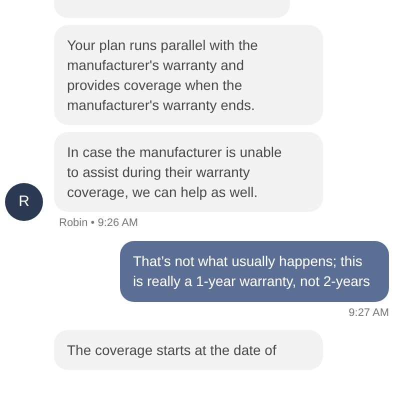 This screenshot has height=400, width=400. I want to click on message-bubble: In case the manufacturer is unable to assist during their warranty coverage, we can help as well., so click(188, 172).